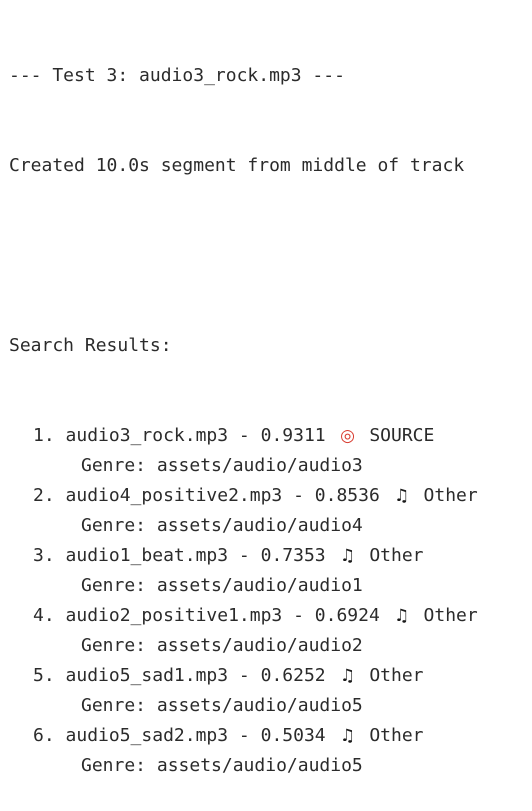 The width and height of the screenshot is (532, 811). What do you see at coordinates (293, 735) in the screenshot?
I see `result-score: 0.5034` at bounding box center [293, 735].